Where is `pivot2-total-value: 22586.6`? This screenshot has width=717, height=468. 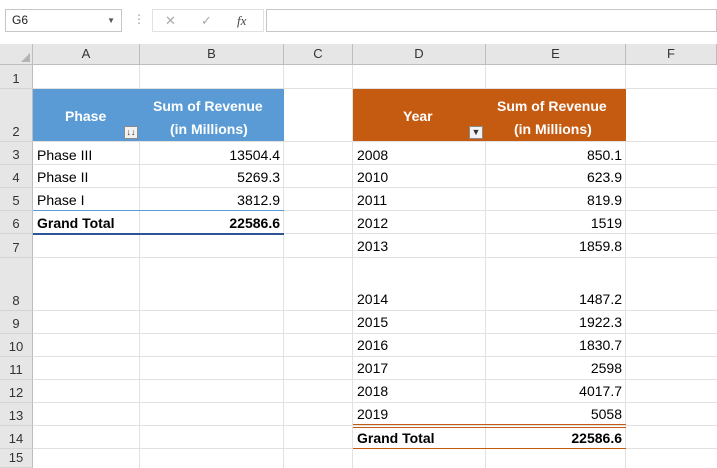 pivot2-total-value: 22586.6 is located at coordinates (554, 438).